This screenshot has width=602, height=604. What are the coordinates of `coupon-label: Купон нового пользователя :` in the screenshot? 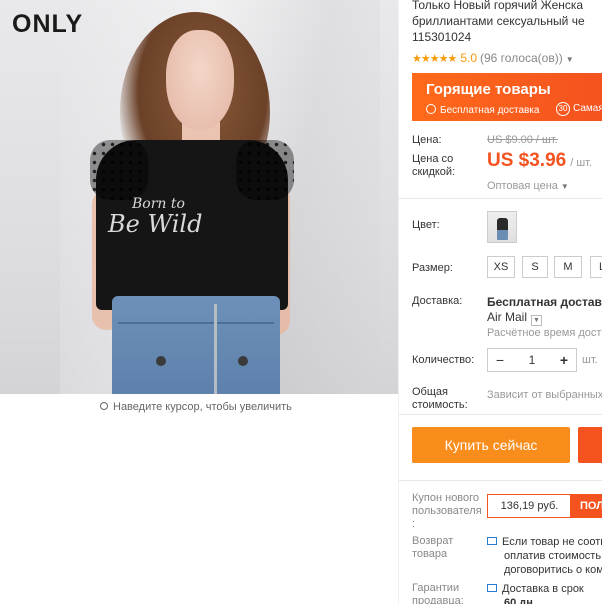 It's located at (447, 511).